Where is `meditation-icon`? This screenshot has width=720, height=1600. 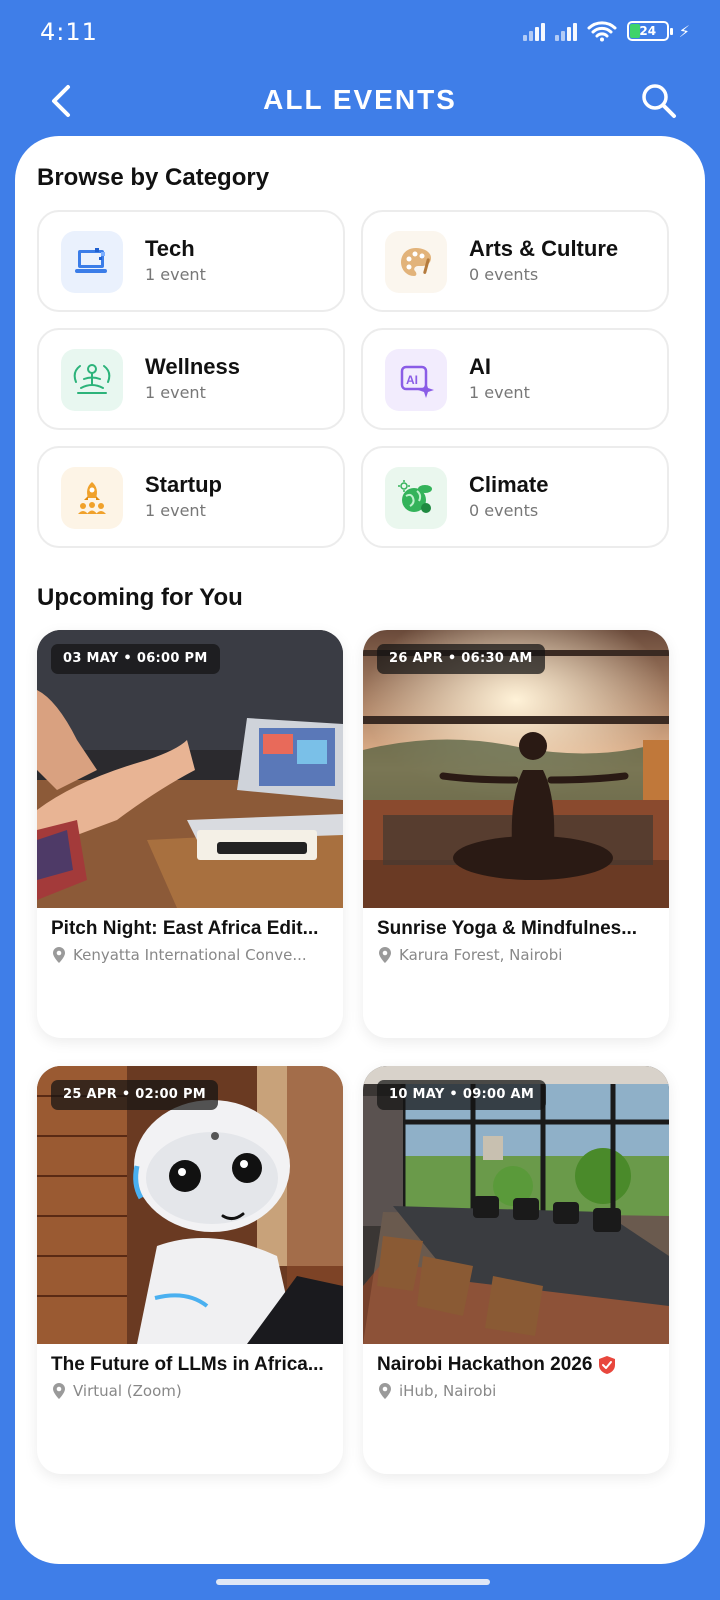 meditation-icon is located at coordinates (92, 380).